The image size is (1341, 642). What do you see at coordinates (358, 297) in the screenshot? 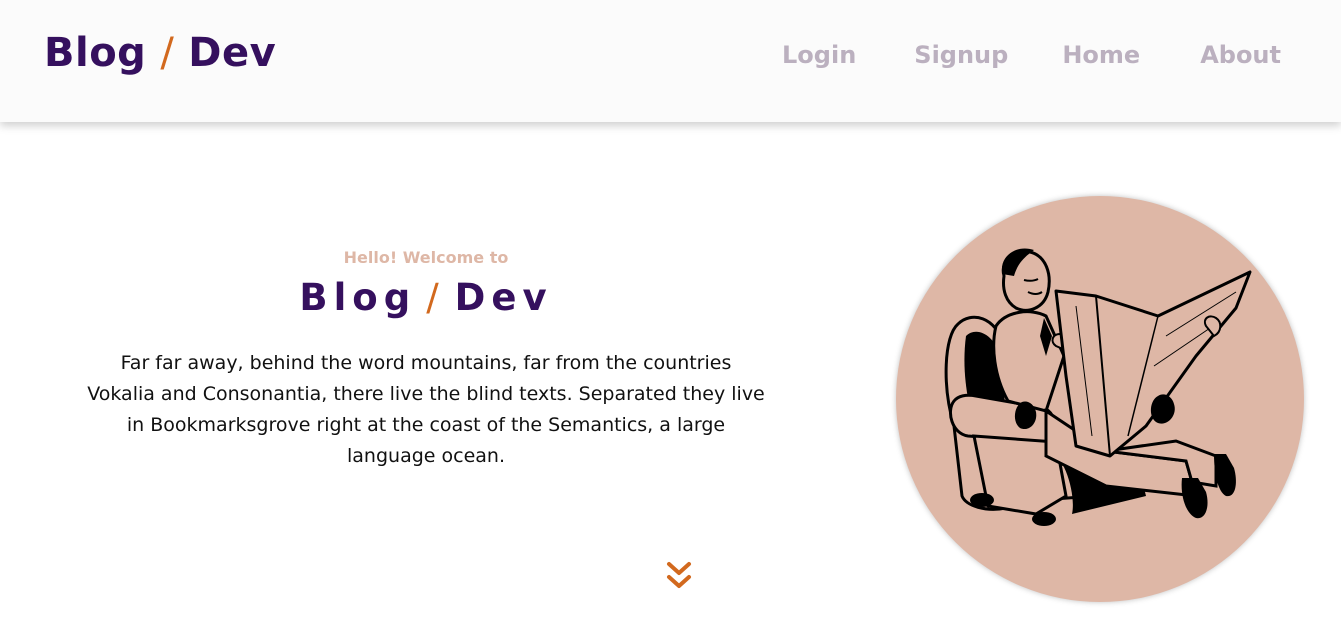
I see `hero-title-left: Blog` at bounding box center [358, 297].